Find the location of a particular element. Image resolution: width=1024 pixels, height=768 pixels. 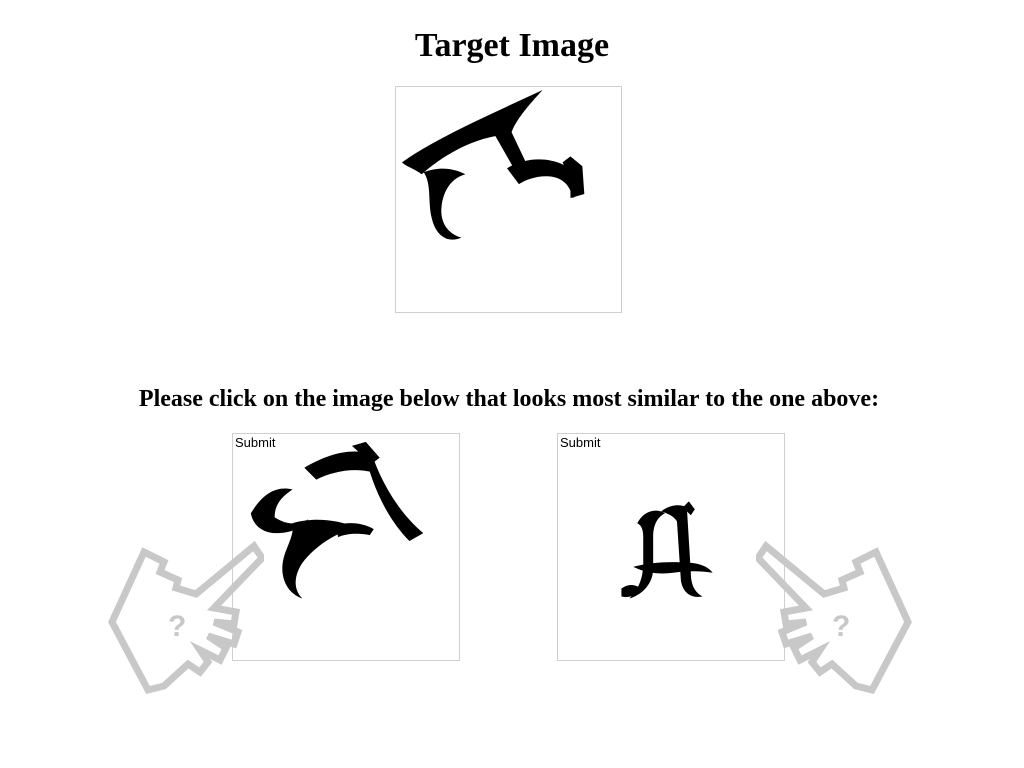

option-image-1: Submit is located at coordinates (346, 547).